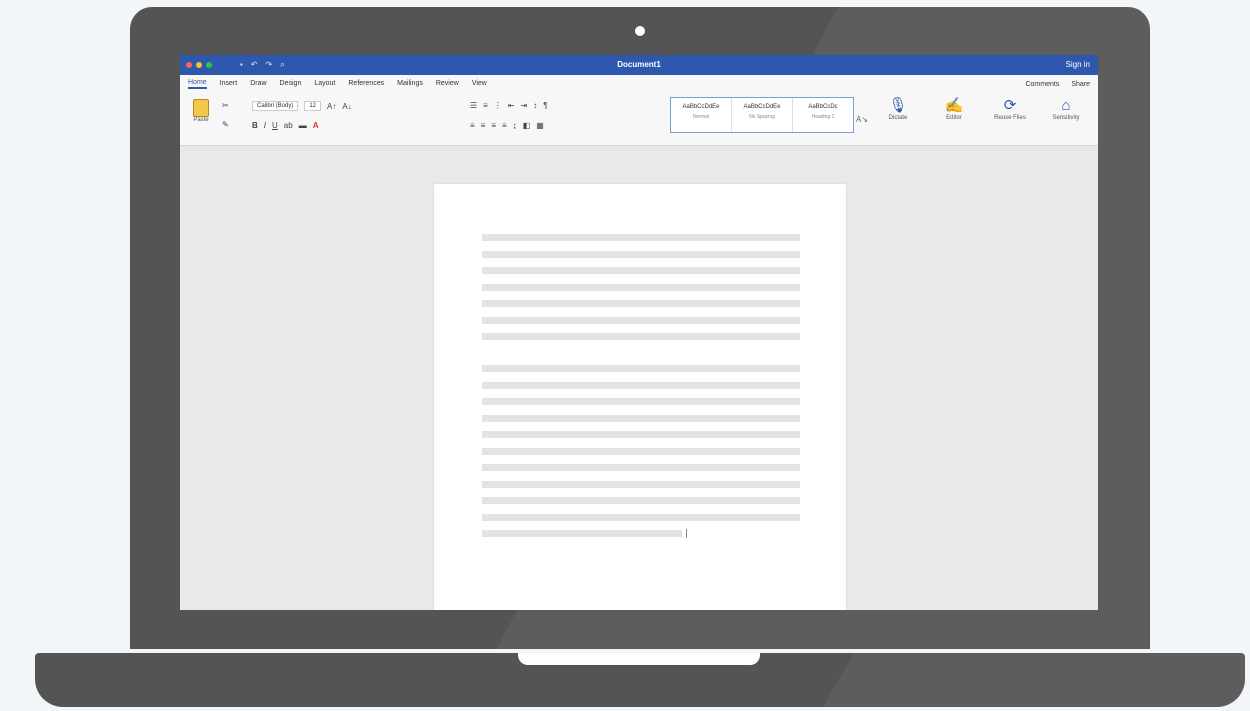 The height and width of the screenshot is (711, 1250). I want to click on highlight-icon: ▬, so click(303, 125).